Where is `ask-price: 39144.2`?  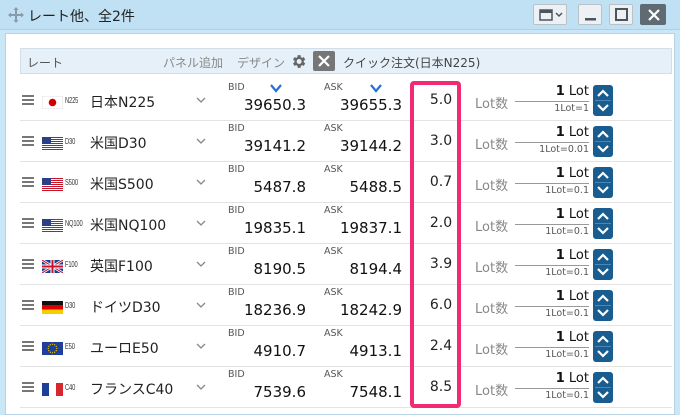 ask-price: 39144.2 is located at coordinates (362, 146).